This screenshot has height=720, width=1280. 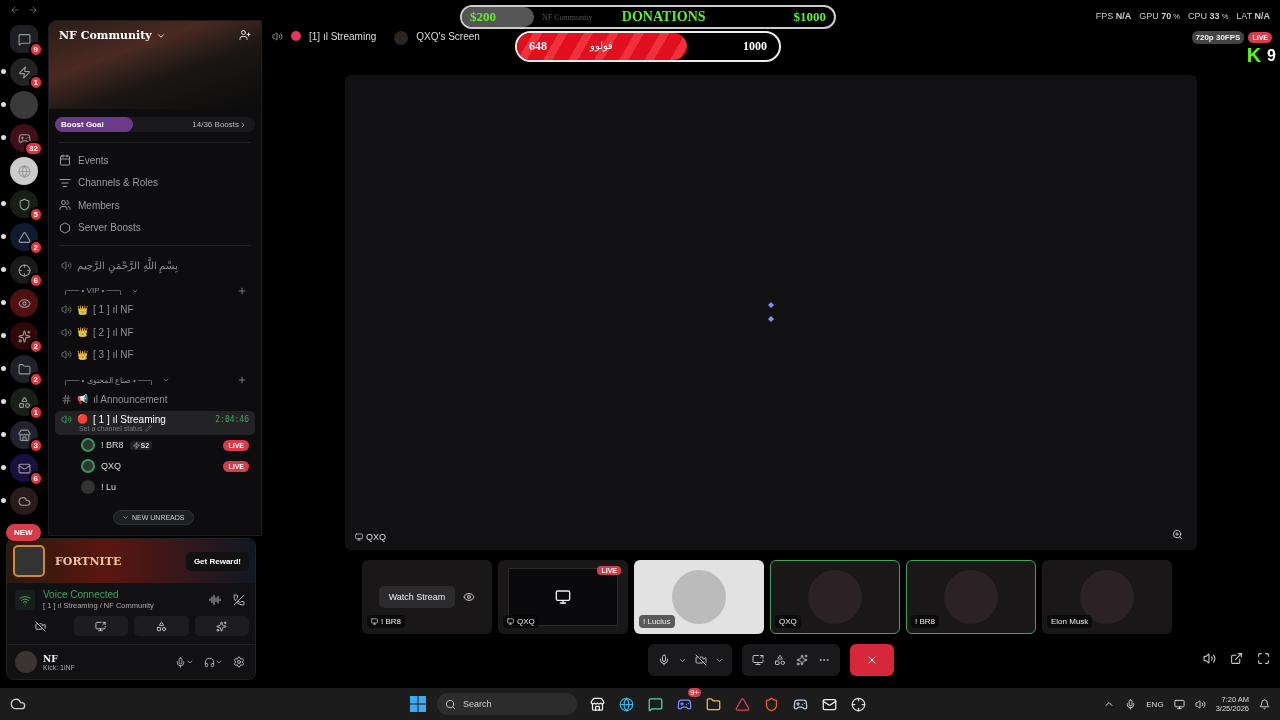 I want to click on activities-icon, so click(x=780, y=660).